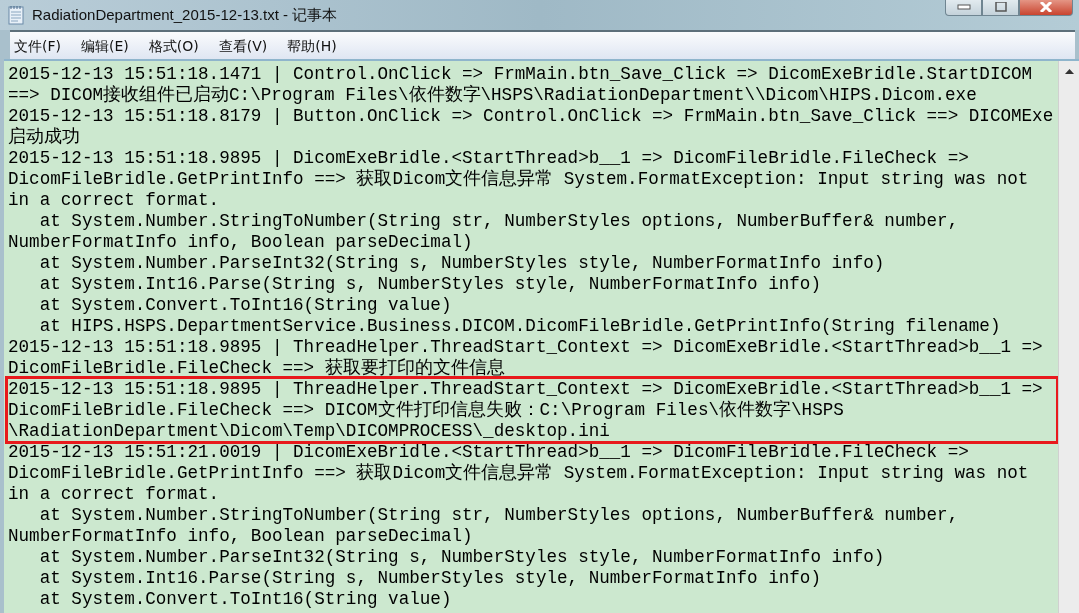 The image size is (1079, 613). What do you see at coordinates (185, 15) in the screenshot?
I see `window-title: RadiationDepartment_2015-12-13.txt - 记事本` at bounding box center [185, 15].